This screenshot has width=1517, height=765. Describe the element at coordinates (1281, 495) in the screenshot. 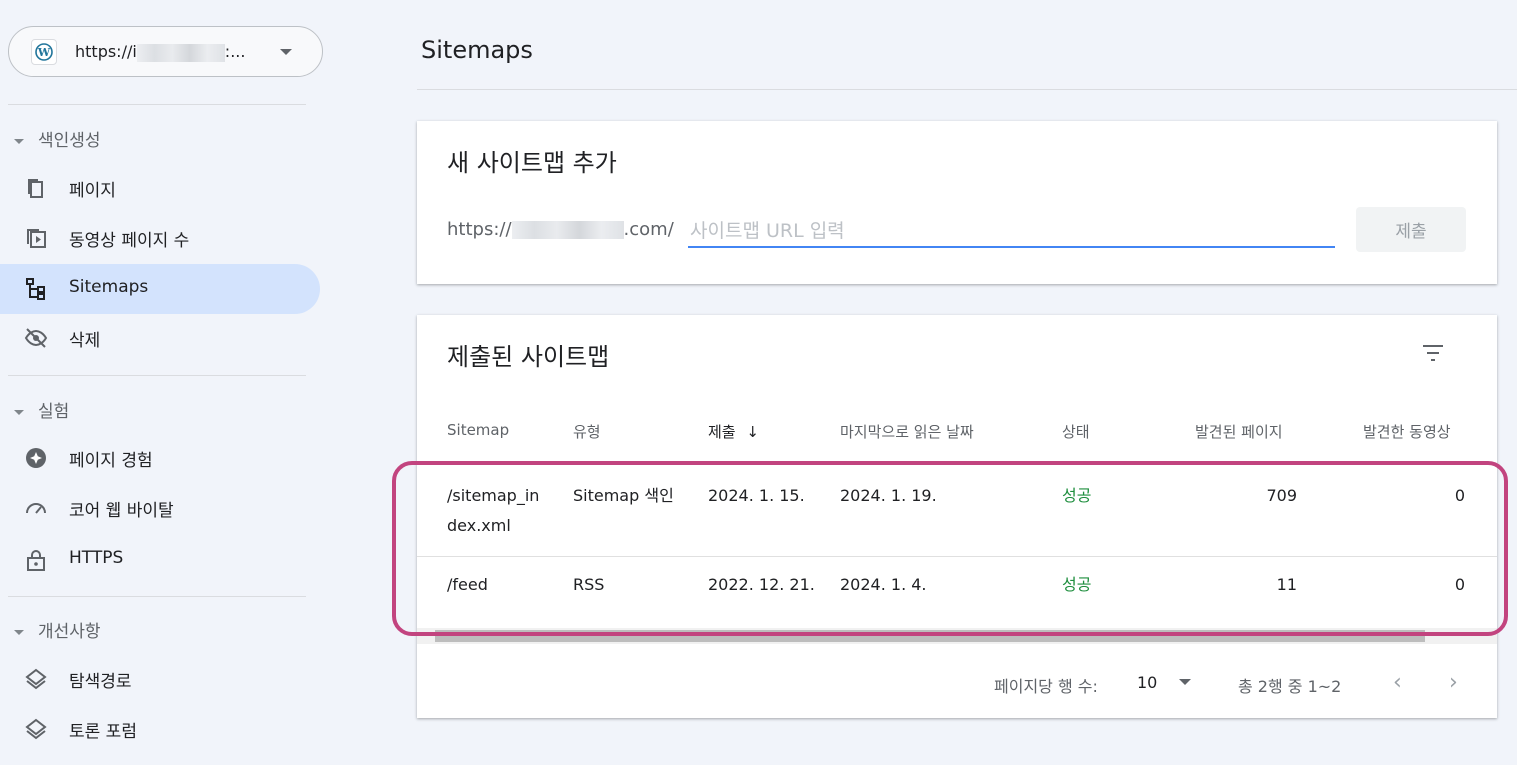

I see `cell-discovered-pages: 709` at that location.